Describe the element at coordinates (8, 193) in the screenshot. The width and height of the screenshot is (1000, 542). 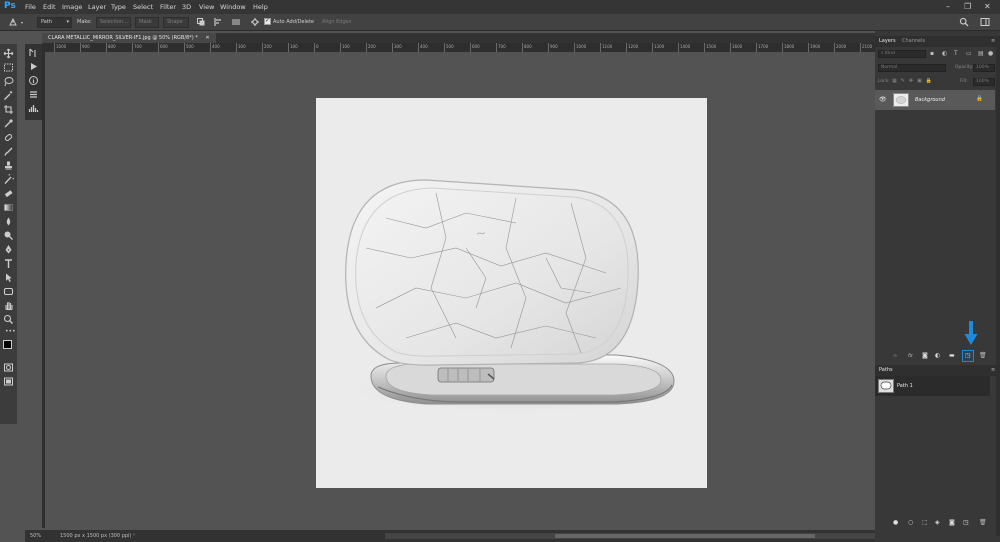
I see `eraser-tool-icon` at that location.